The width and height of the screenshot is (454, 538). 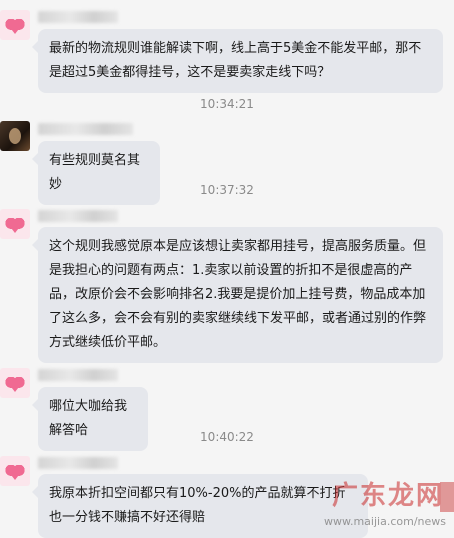 I want to click on timestamp: 10:40:22, so click(x=227, y=437).